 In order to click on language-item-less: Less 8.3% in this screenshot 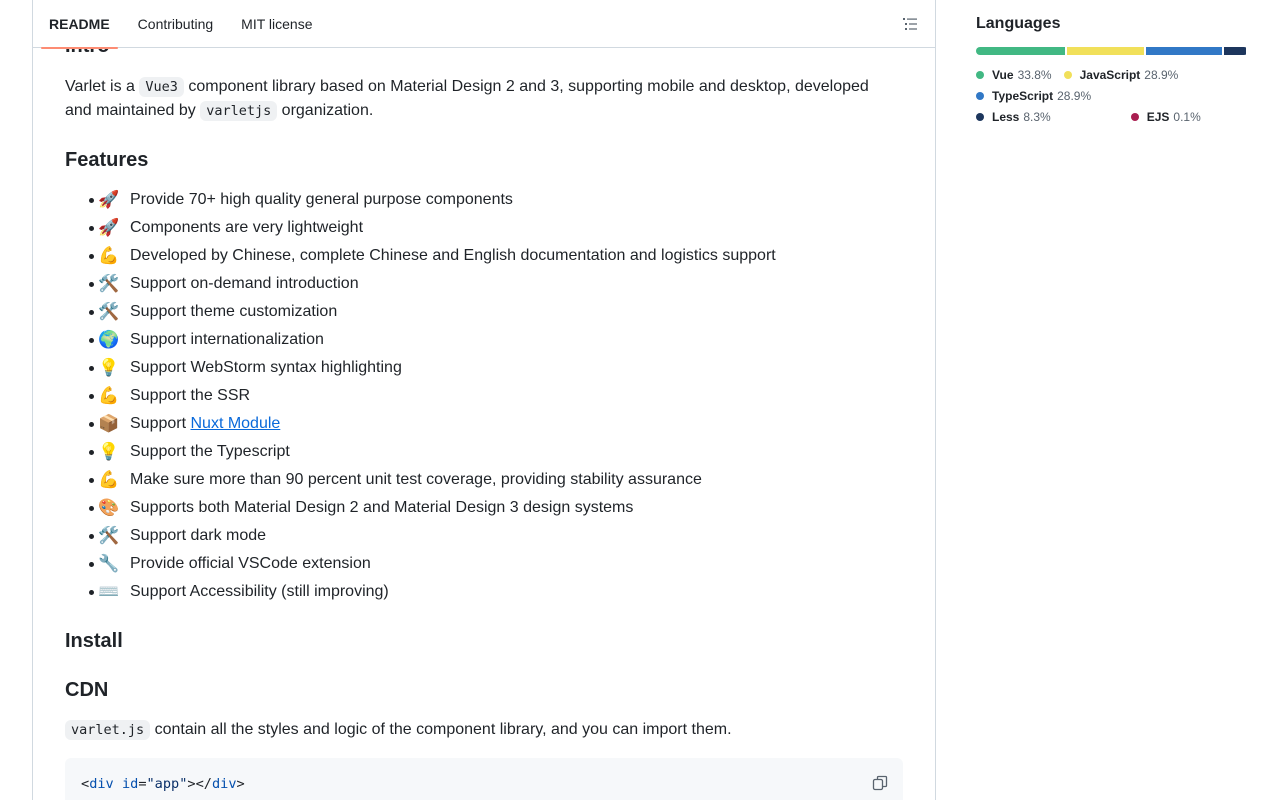, I will do `click(1013, 116)`.